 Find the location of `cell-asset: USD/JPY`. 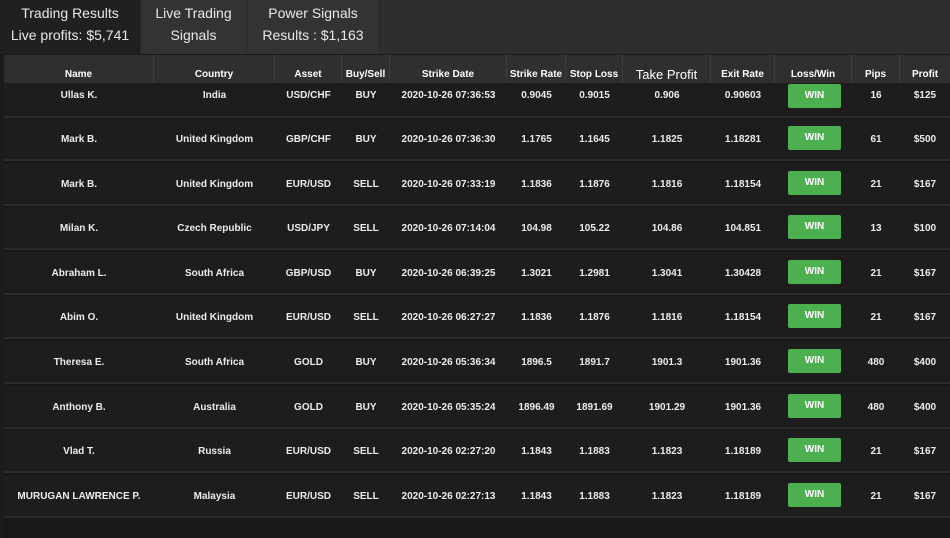

cell-asset: USD/JPY is located at coordinates (308, 229).